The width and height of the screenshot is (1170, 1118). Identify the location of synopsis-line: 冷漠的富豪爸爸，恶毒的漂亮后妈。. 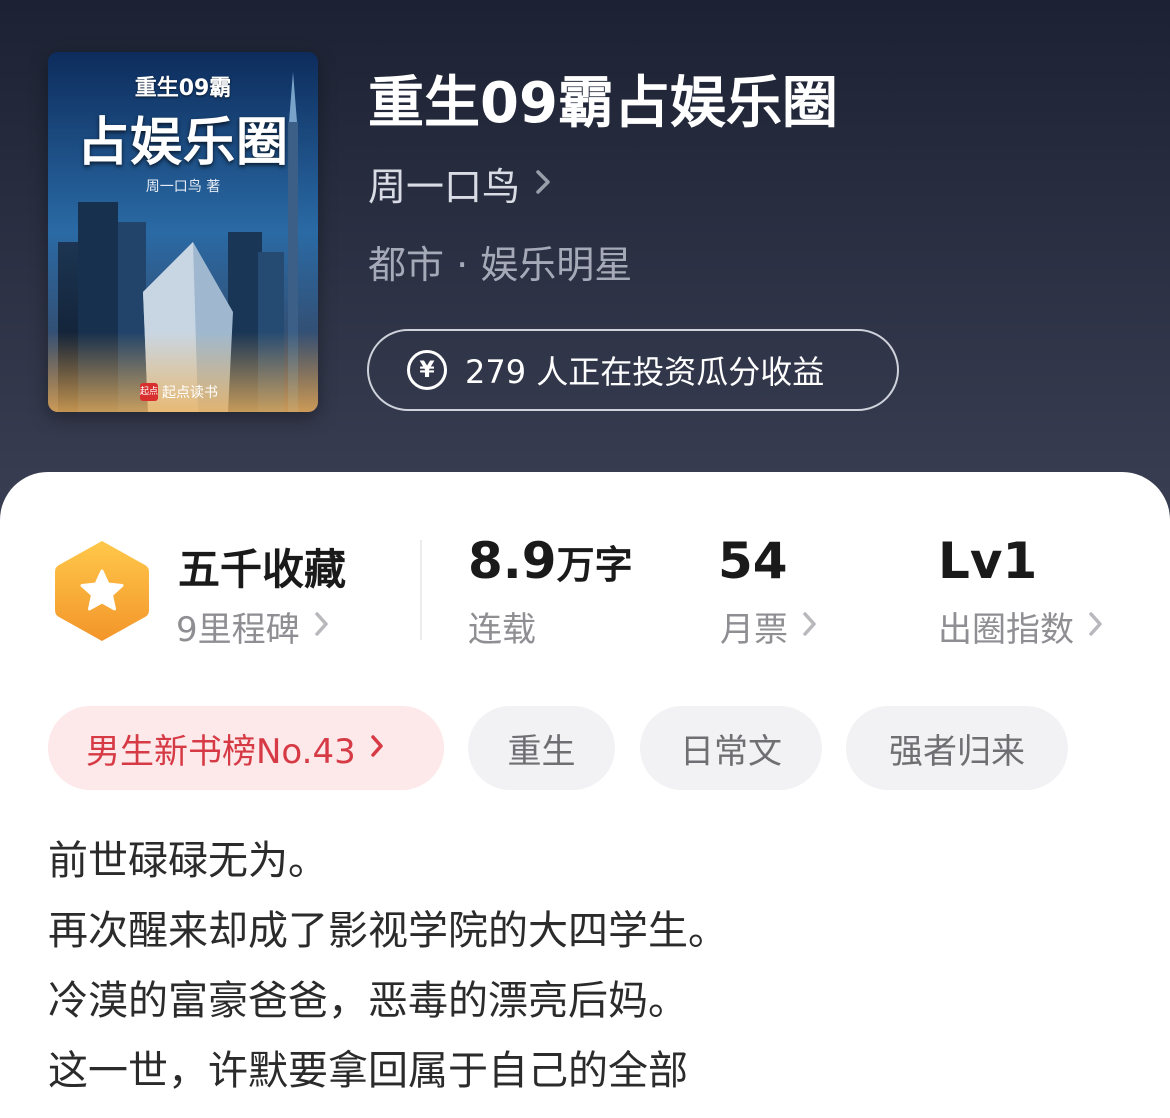
(368, 1001).